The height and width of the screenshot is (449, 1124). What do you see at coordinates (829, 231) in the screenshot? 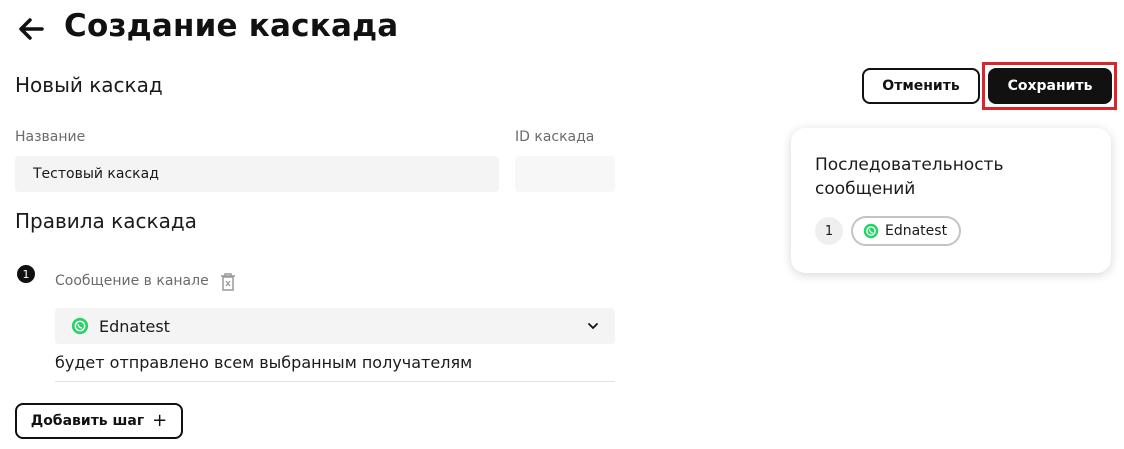
I see `sequence-step-number: 1` at bounding box center [829, 231].